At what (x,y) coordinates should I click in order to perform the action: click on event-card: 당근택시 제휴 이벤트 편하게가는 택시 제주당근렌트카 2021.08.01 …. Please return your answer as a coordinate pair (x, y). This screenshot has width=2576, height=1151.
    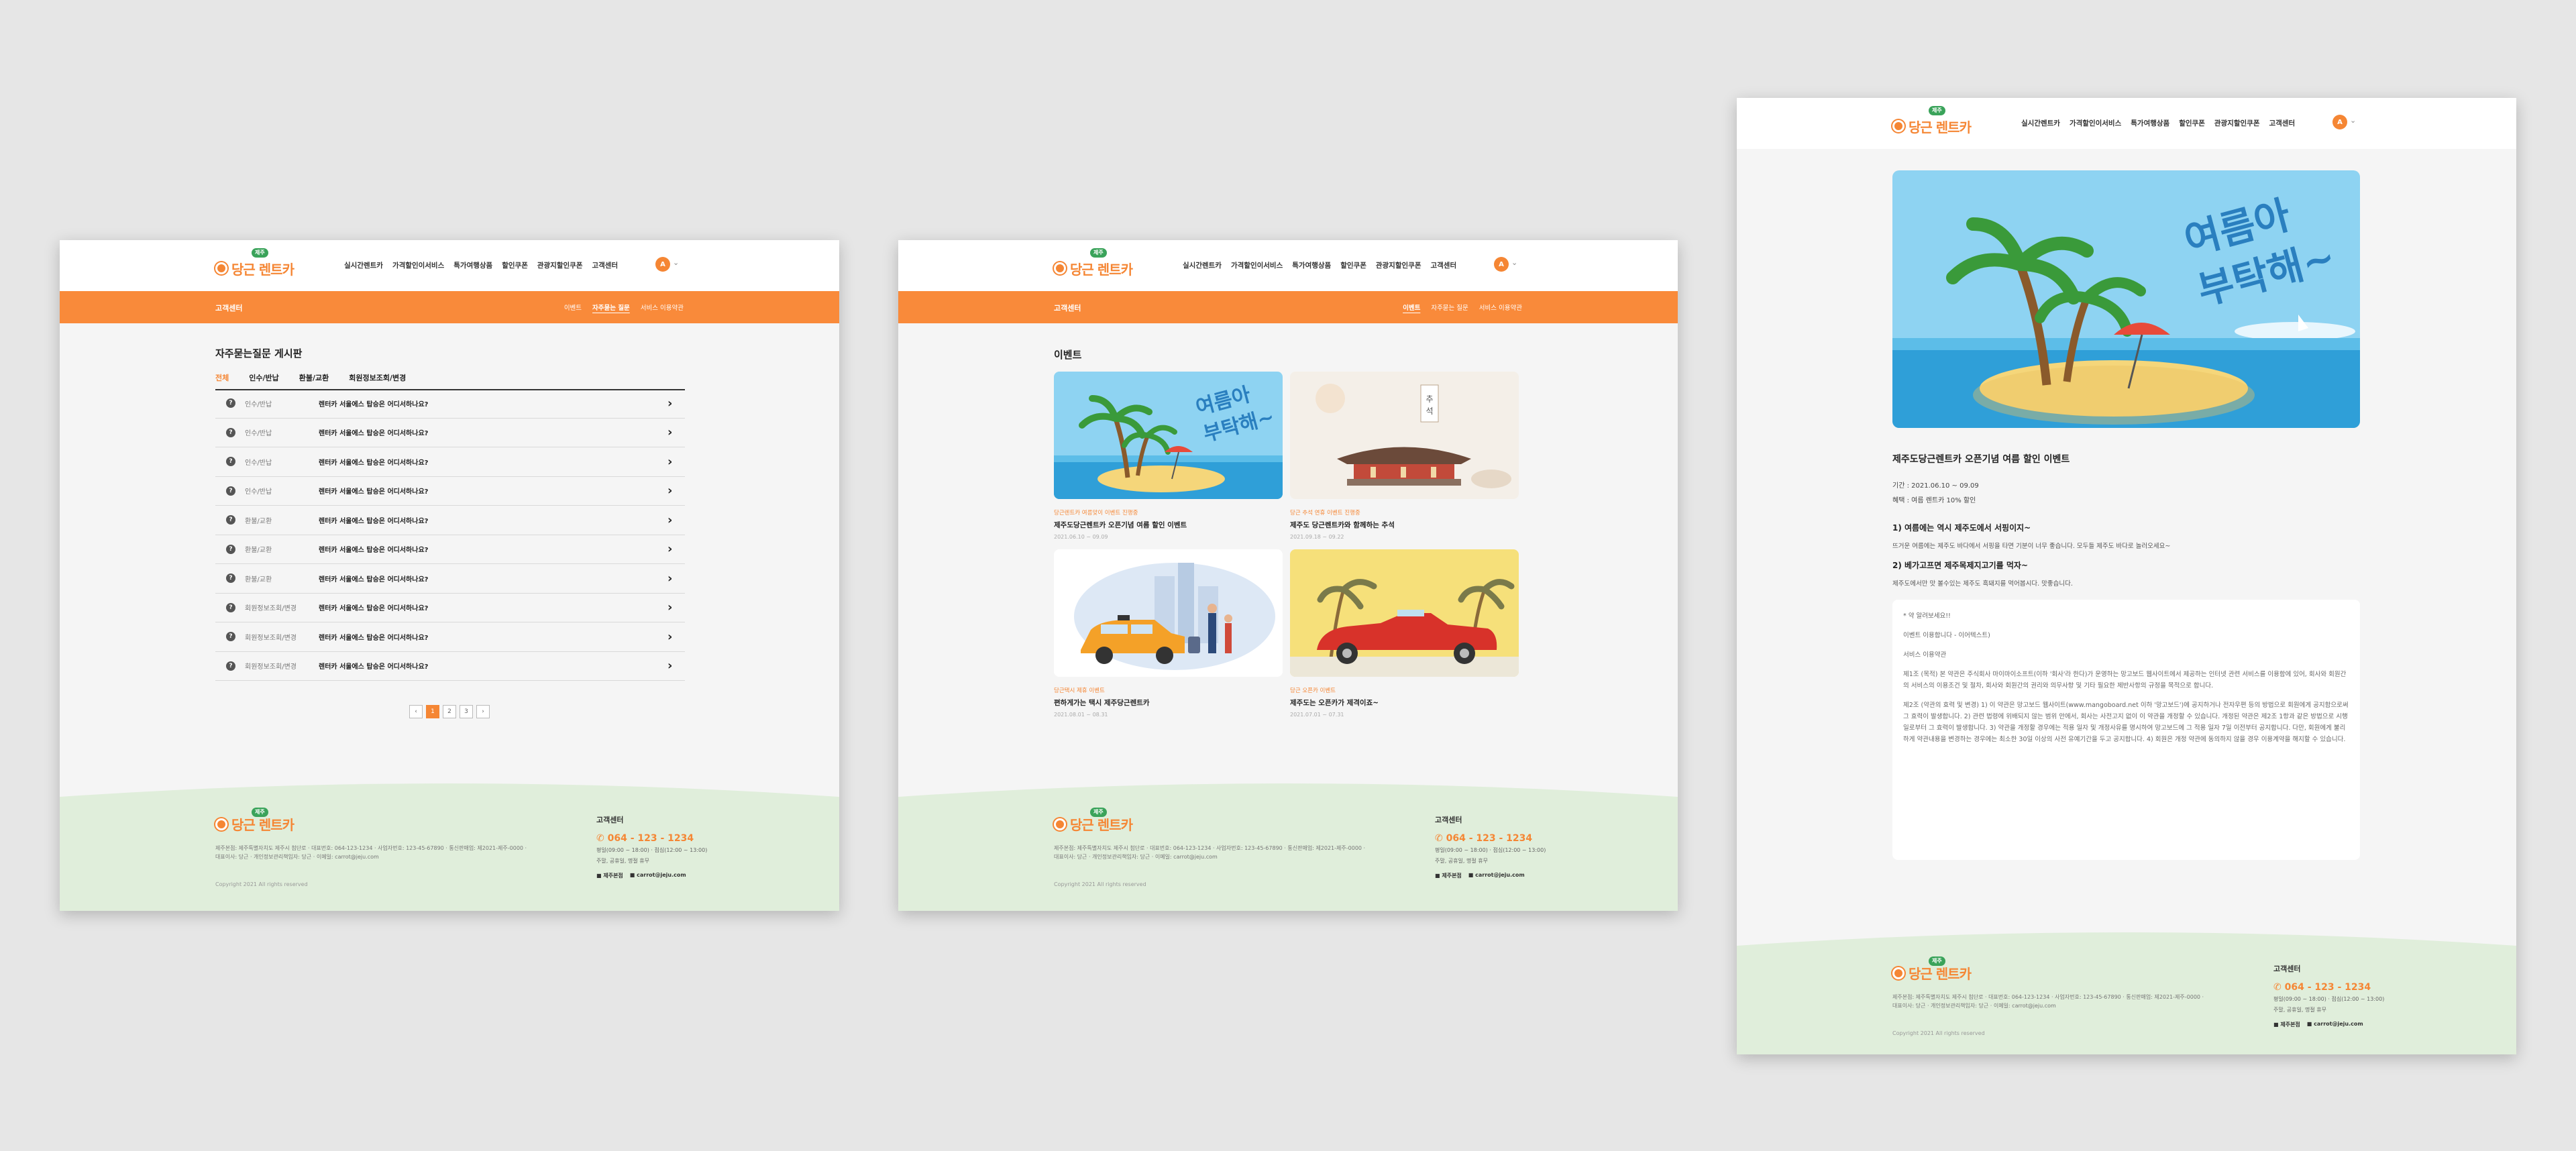
    Looking at the image, I should click on (1168, 635).